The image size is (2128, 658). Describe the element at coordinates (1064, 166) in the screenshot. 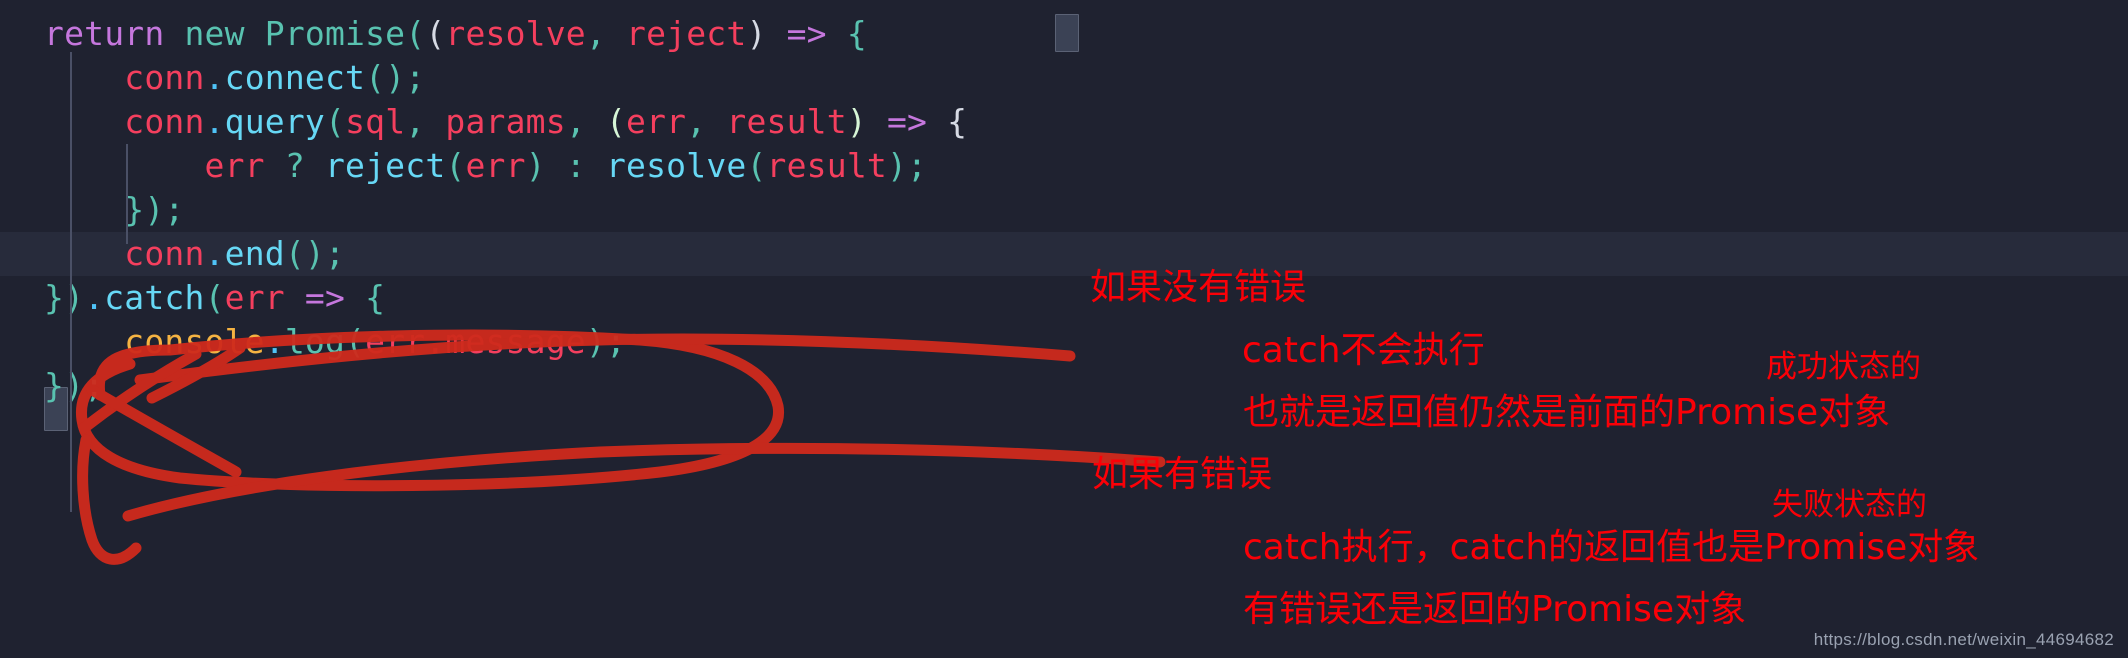

I see `code-line: err ? reject(err) : resolve(result);` at that location.